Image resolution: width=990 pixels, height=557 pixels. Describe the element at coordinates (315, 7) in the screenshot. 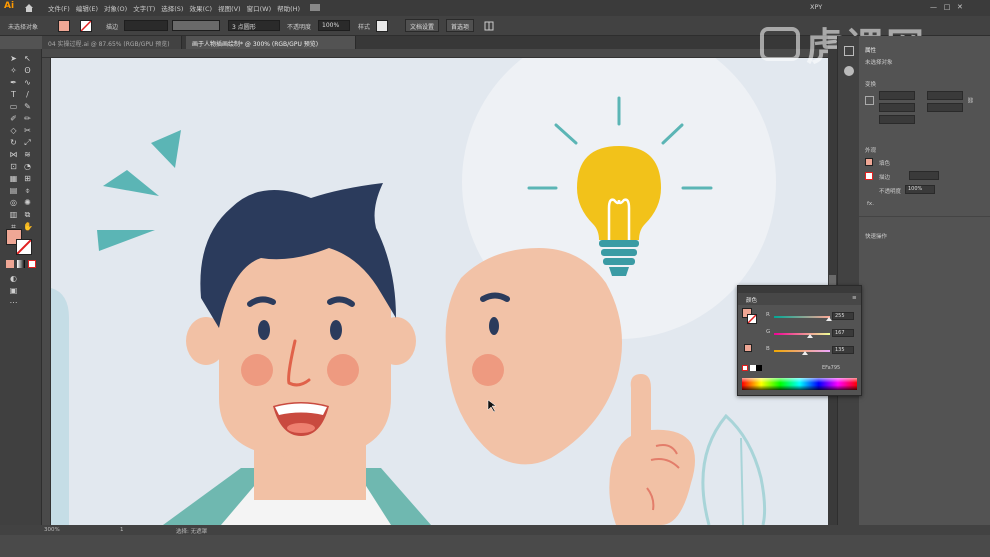

I see `arrange-icon` at that location.